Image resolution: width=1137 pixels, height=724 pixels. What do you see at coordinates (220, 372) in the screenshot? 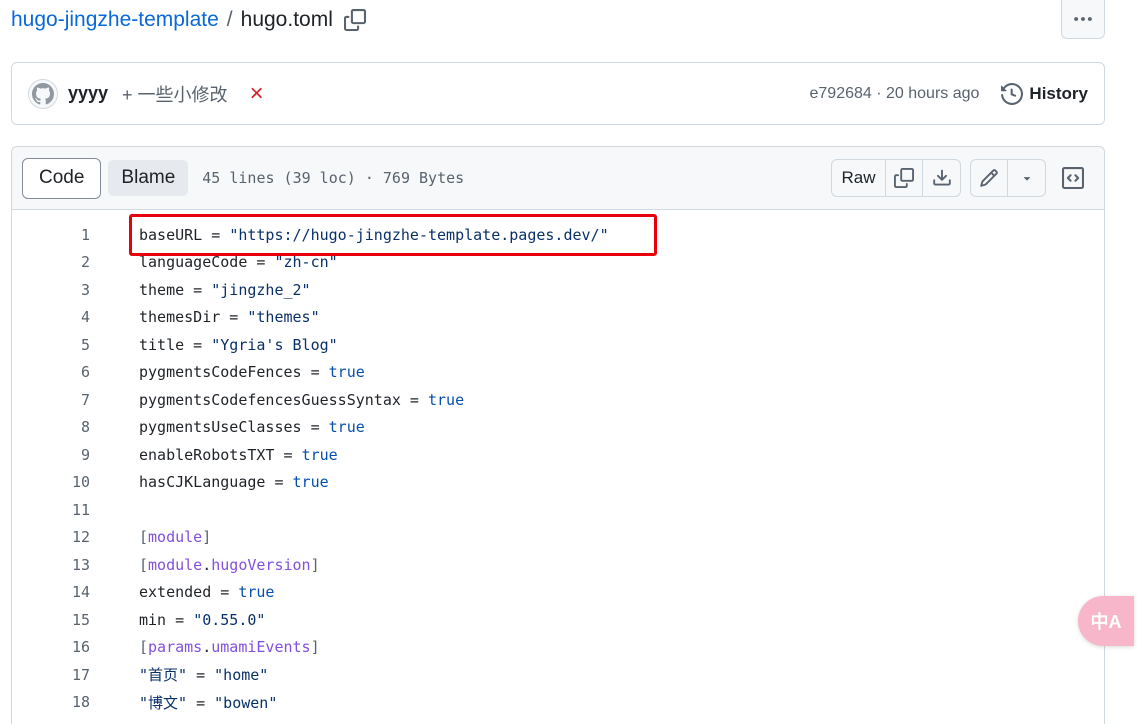
I see `code-key: pygmentsCodeFences` at bounding box center [220, 372].